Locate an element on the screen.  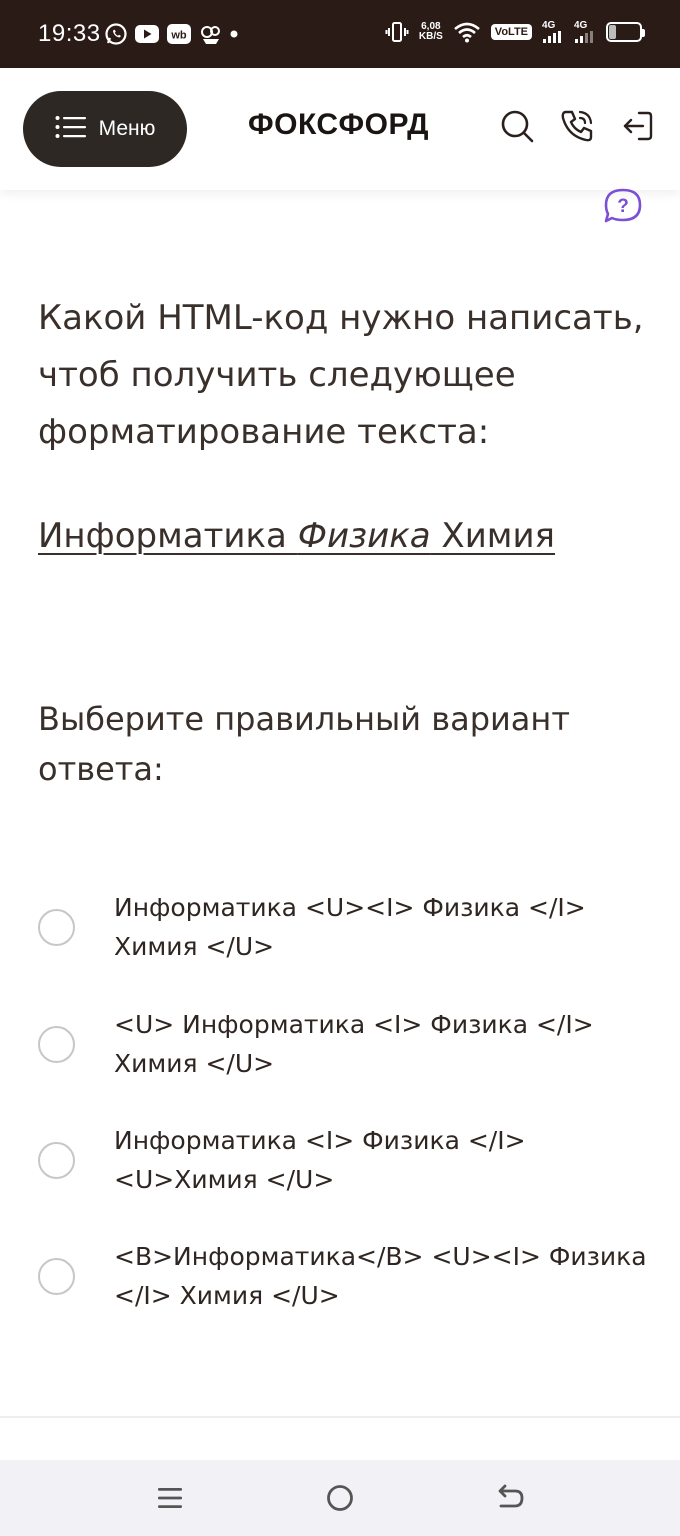
battery-fill is located at coordinates (613, 32).